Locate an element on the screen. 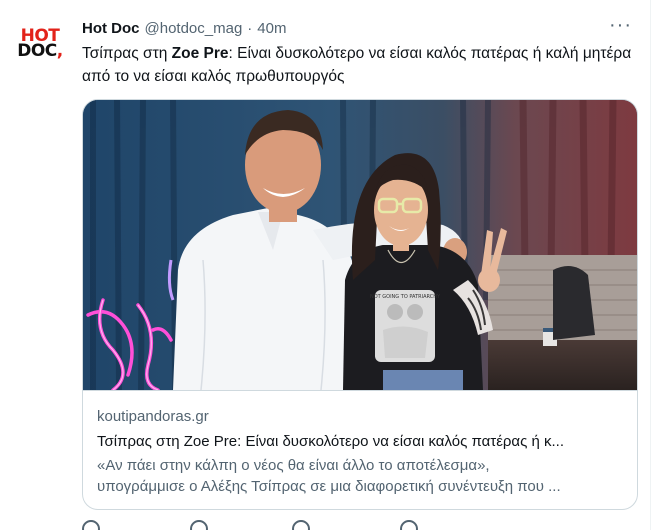  tshirt-text: NOT GOING TO PATRIARCHY is located at coordinates (405, 297).